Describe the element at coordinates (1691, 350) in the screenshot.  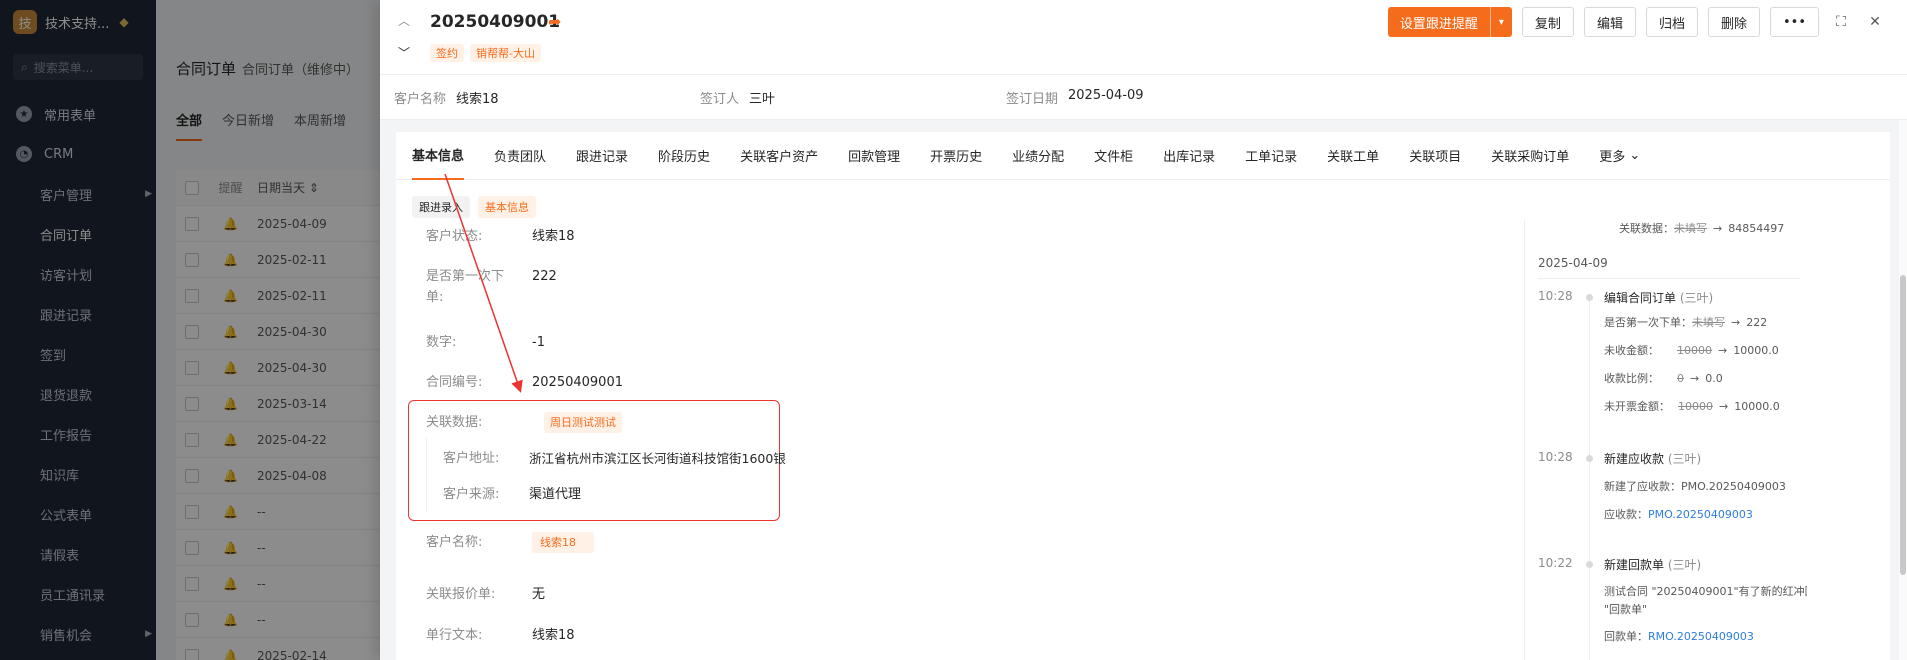
I see `change-line: 未收金额： 10000 → 10000.0` at that location.